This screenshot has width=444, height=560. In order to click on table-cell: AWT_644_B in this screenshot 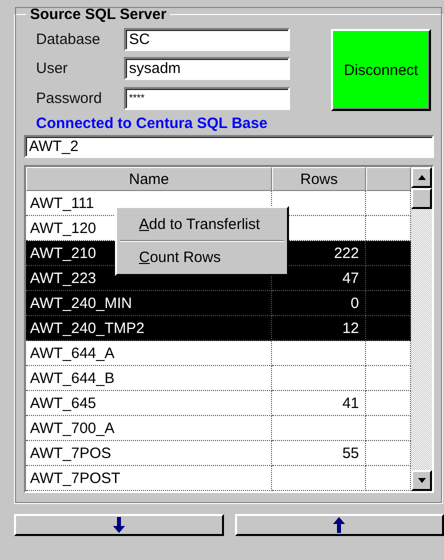, I will do `click(149, 378)`.